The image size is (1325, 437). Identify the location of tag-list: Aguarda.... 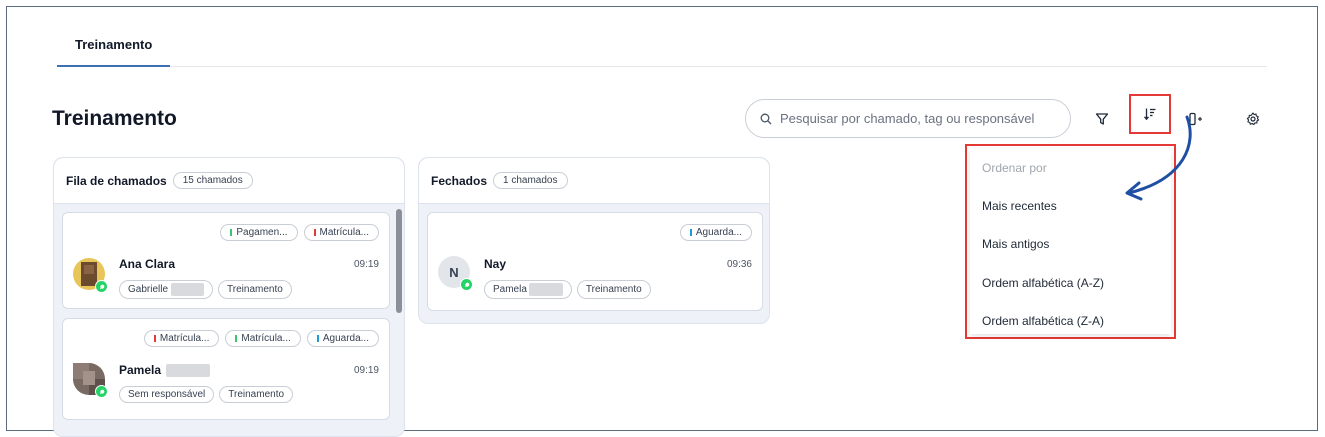
(715, 232).